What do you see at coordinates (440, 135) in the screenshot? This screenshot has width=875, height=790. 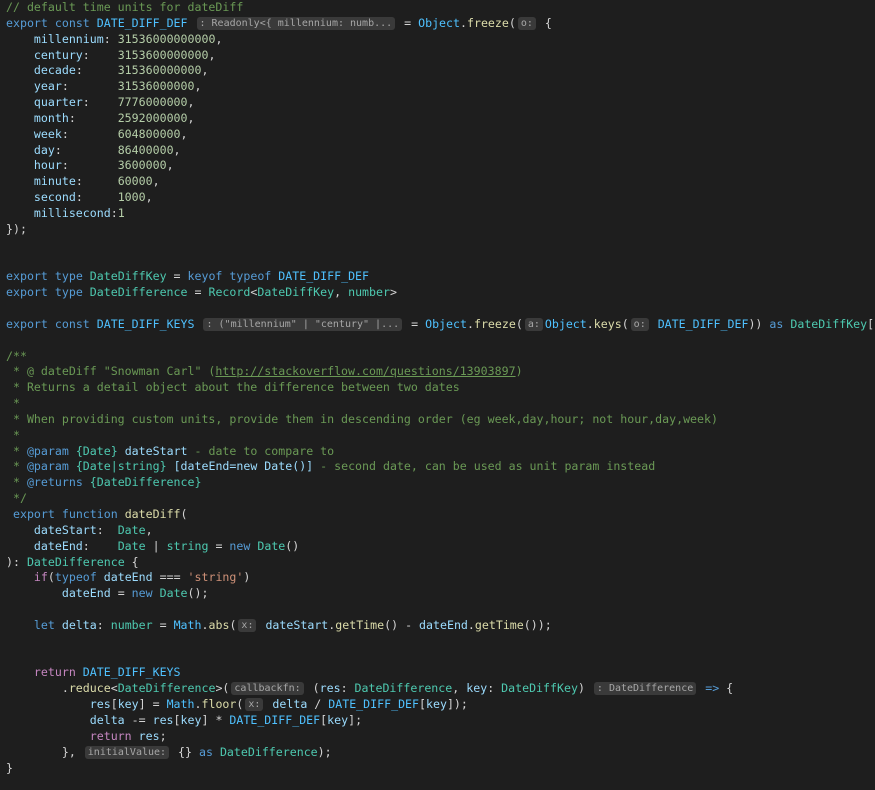 I see `code-line: week: 604800000,` at bounding box center [440, 135].